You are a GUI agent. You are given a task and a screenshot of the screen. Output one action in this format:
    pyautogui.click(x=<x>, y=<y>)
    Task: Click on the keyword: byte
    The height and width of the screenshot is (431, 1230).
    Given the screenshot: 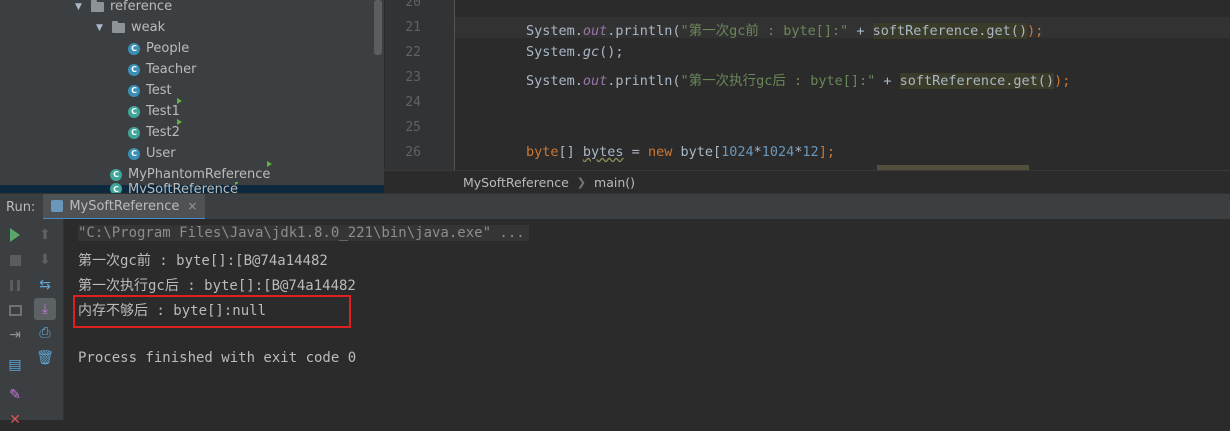 What is the action you would take?
    pyautogui.click(x=542, y=152)
    